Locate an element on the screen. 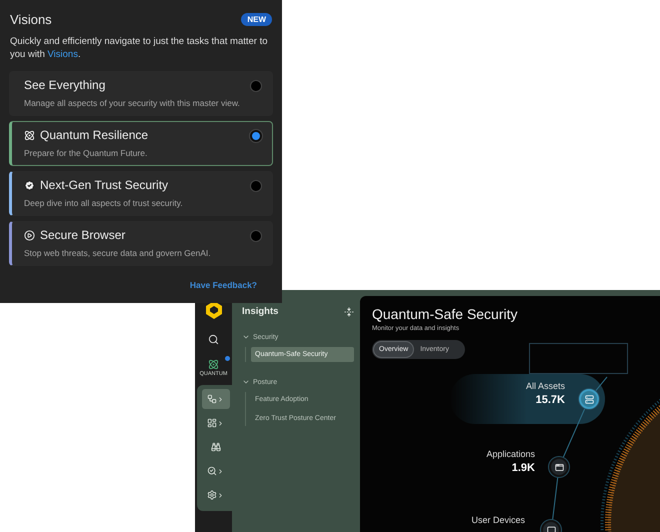  metric-label: User Devices is located at coordinates (498, 520).